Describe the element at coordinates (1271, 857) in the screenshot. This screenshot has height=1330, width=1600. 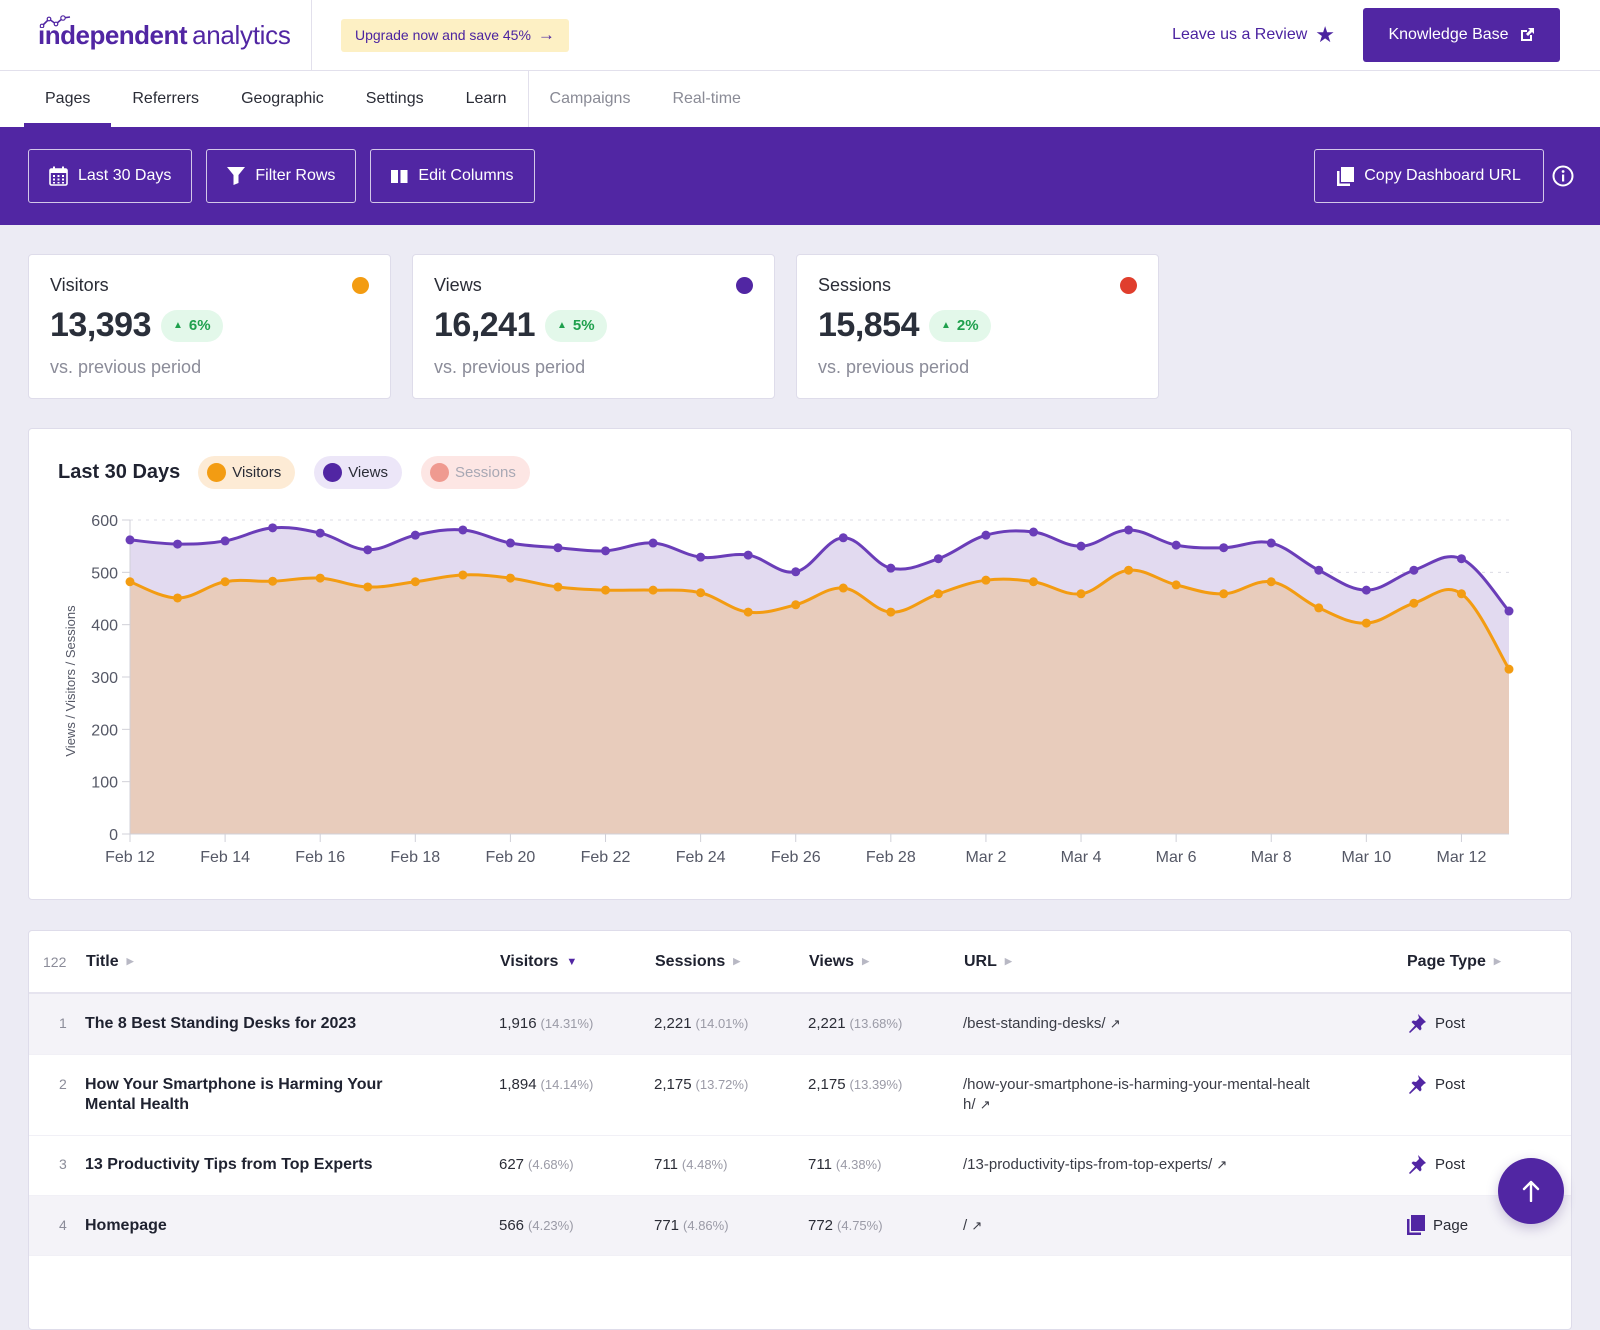
I see `x-tick-label: Mar 8` at that location.